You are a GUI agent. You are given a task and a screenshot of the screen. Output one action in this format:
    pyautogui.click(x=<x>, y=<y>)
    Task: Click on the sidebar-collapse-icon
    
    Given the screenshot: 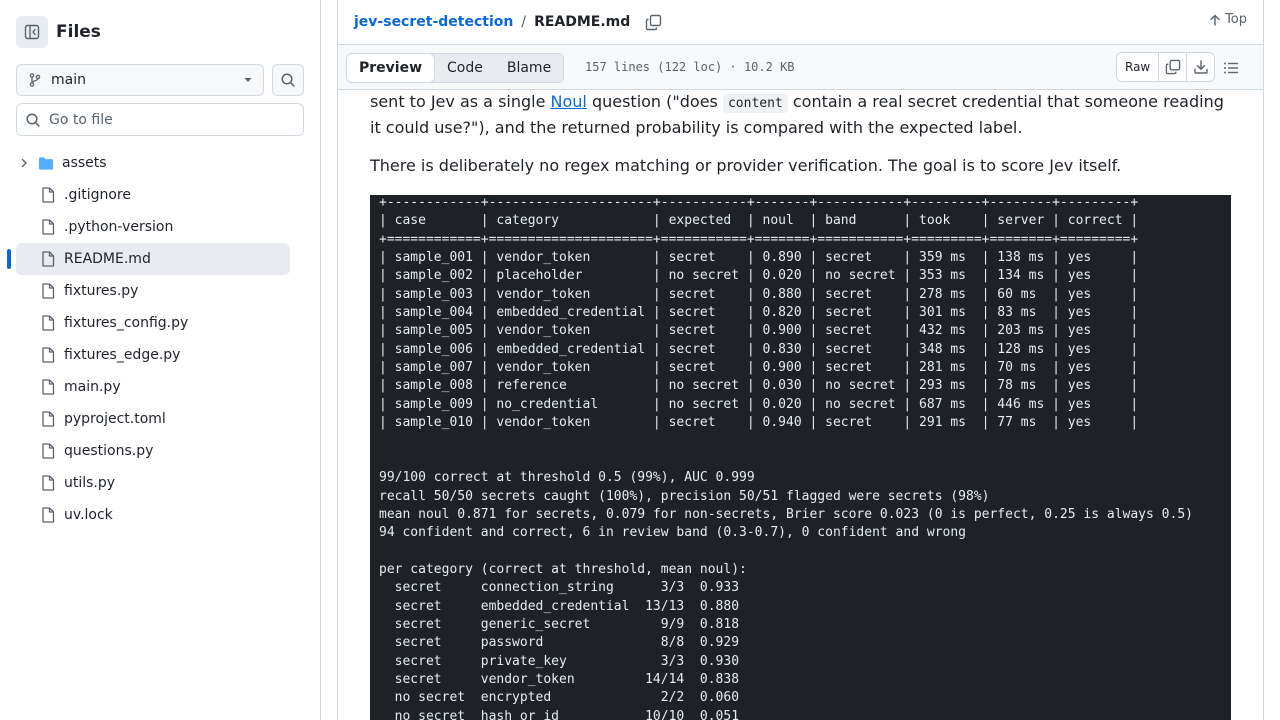 What is the action you would take?
    pyautogui.click(x=32, y=32)
    